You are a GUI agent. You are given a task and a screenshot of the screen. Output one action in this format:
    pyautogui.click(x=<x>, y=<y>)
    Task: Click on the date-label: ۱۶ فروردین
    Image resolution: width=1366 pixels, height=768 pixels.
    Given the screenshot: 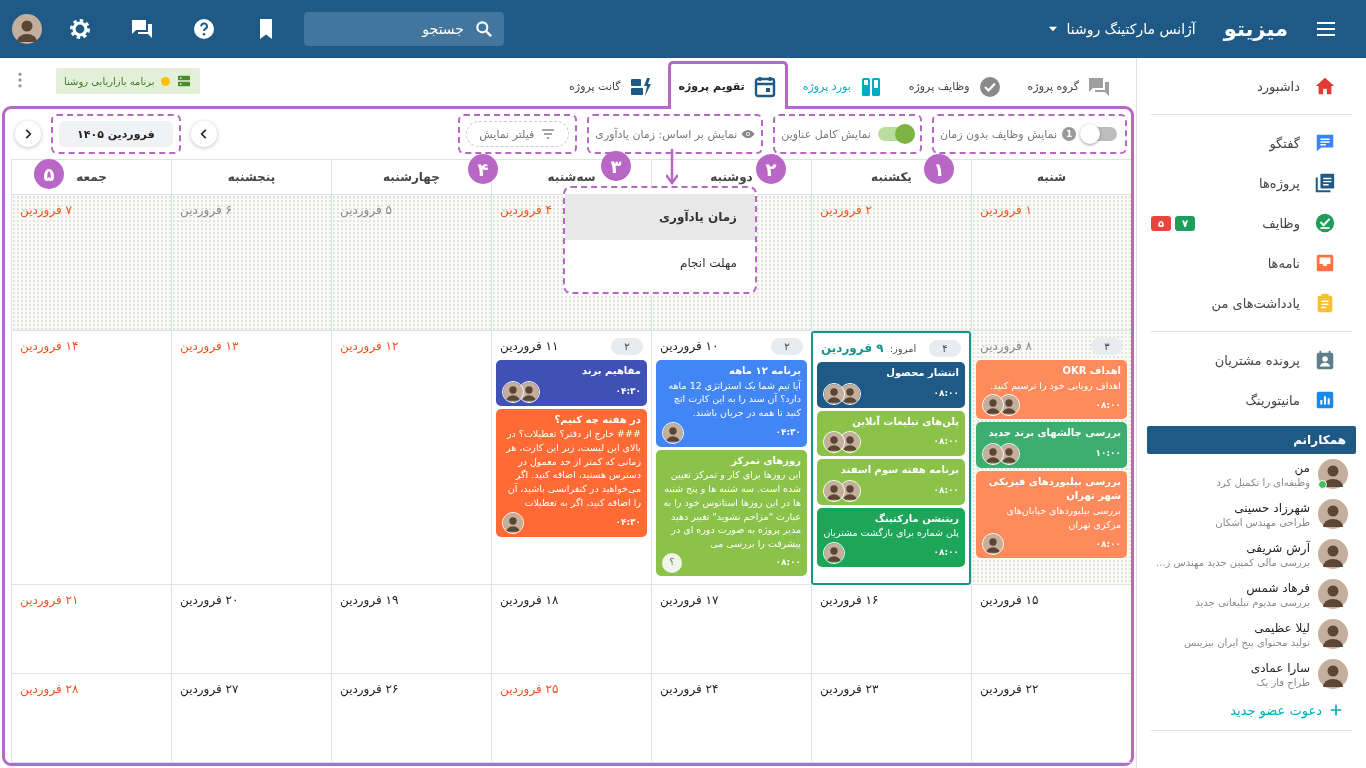 What is the action you would take?
    pyautogui.click(x=849, y=599)
    